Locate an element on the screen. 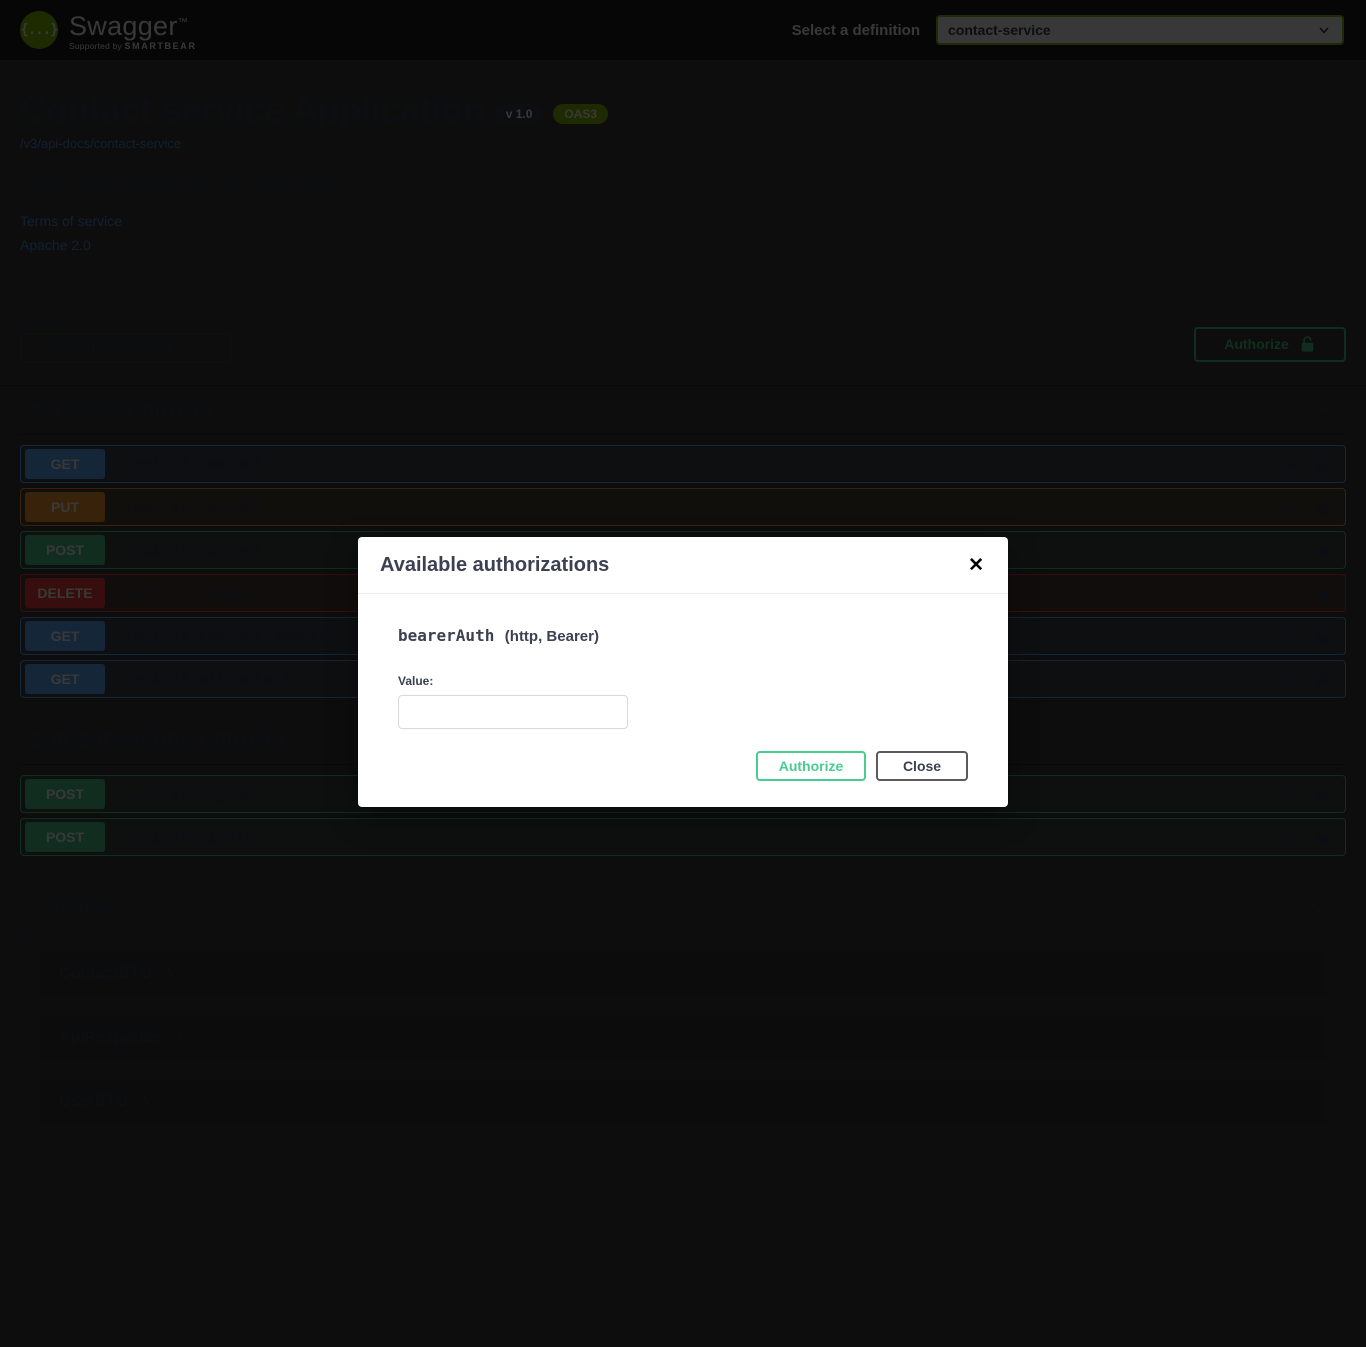 The height and width of the screenshot is (1347, 1366). operation-row-put-contact: PUT /api/v1/contact is located at coordinates (683, 506).